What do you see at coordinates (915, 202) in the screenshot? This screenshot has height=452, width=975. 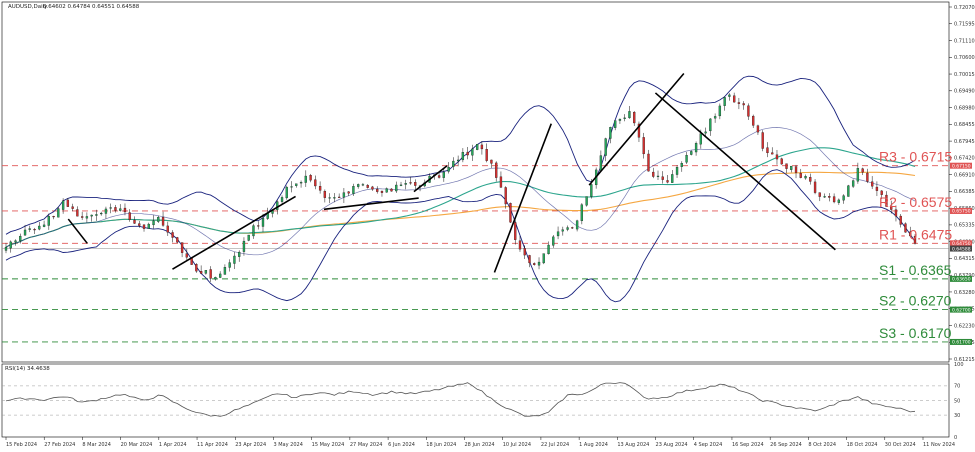 I see `level-label: R2 - 0.6575` at bounding box center [915, 202].